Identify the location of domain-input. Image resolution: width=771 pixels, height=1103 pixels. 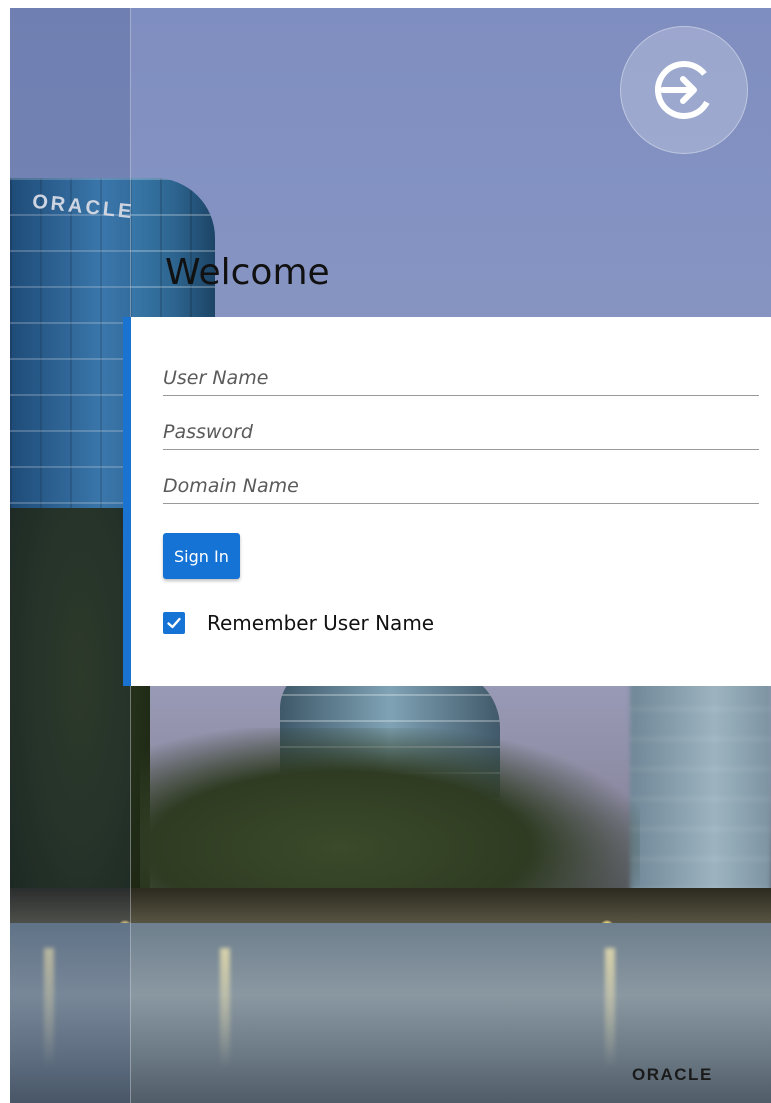
(461, 486).